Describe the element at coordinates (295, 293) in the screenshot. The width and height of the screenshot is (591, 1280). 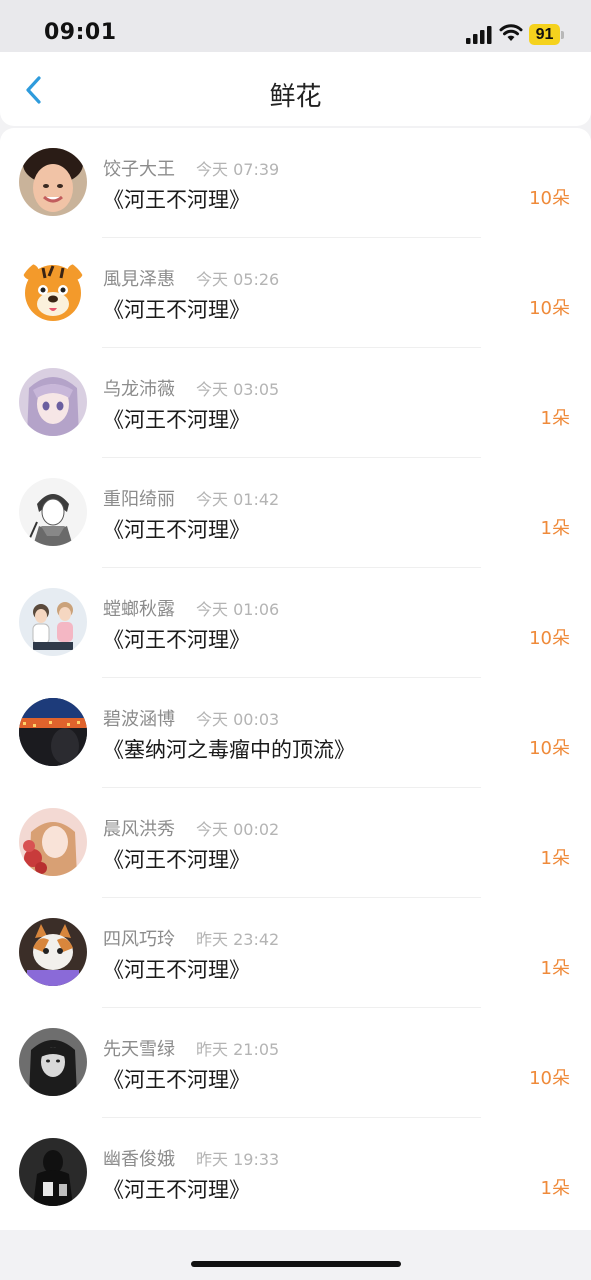
I see `list-item: 風見泽惠 今天 05:26 《河王不河理》 10朵` at that location.